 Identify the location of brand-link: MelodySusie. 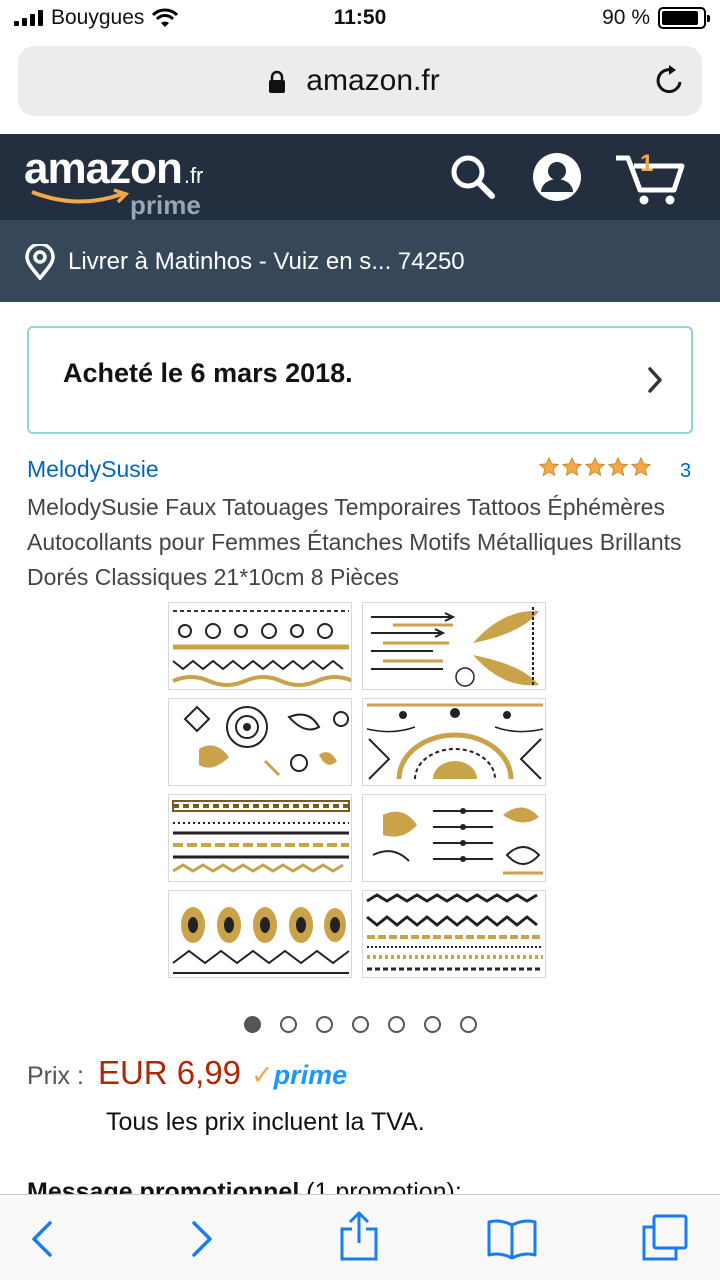
(93, 469).